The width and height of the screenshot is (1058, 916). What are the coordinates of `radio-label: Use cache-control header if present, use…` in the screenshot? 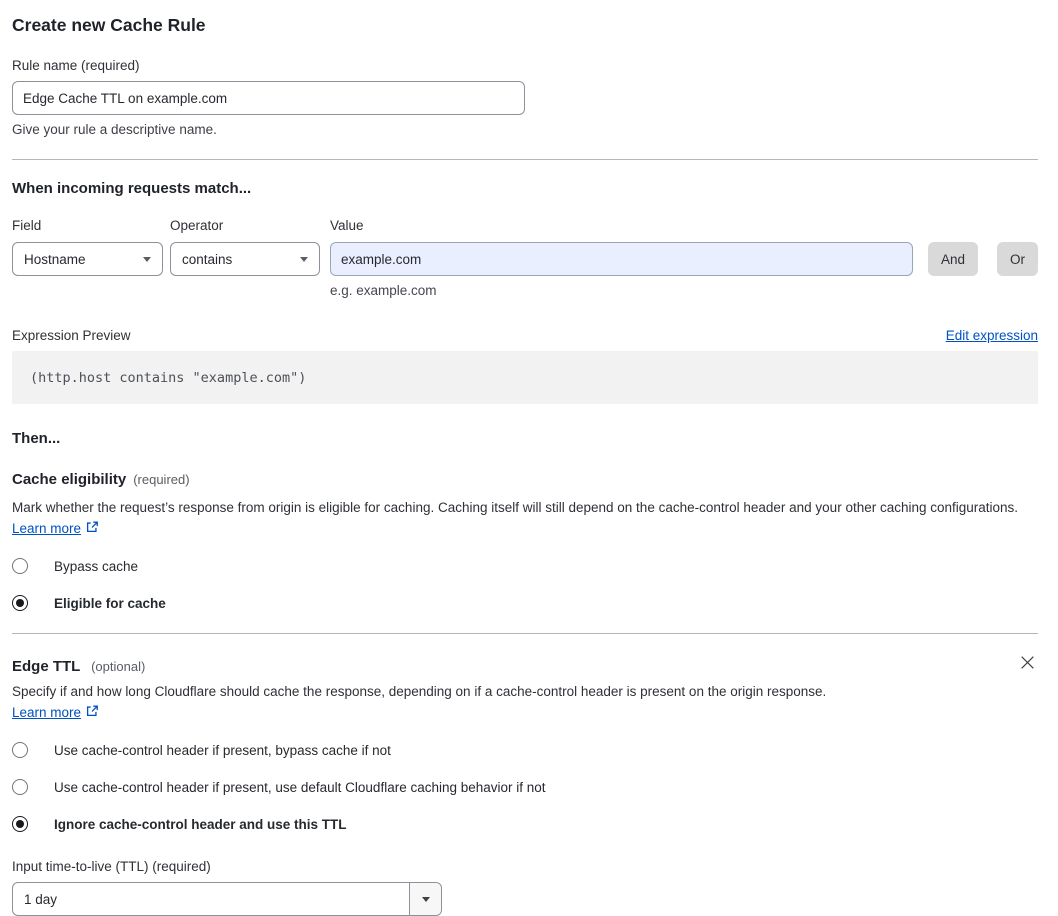 It's located at (300, 787).